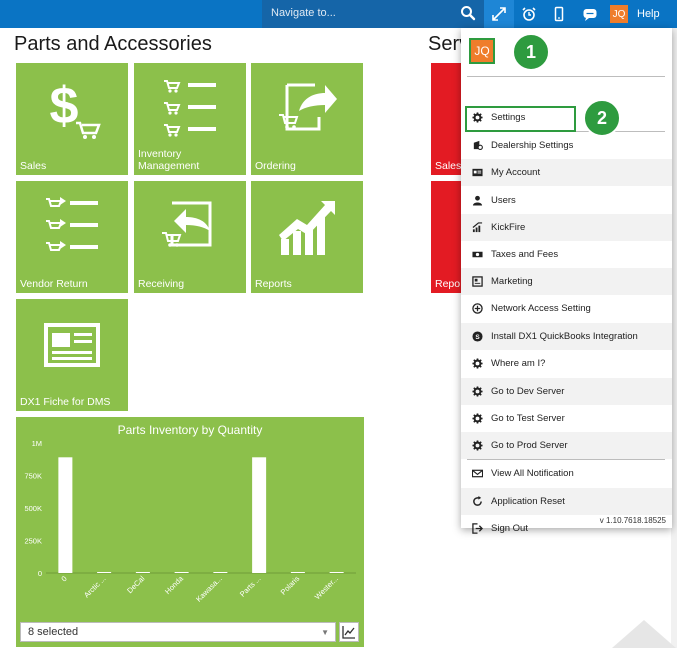  What do you see at coordinates (566, 418) in the screenshot?
I see `menu-item-go-to-test-server: Go to Test Server` at bounding box center [566, 418].